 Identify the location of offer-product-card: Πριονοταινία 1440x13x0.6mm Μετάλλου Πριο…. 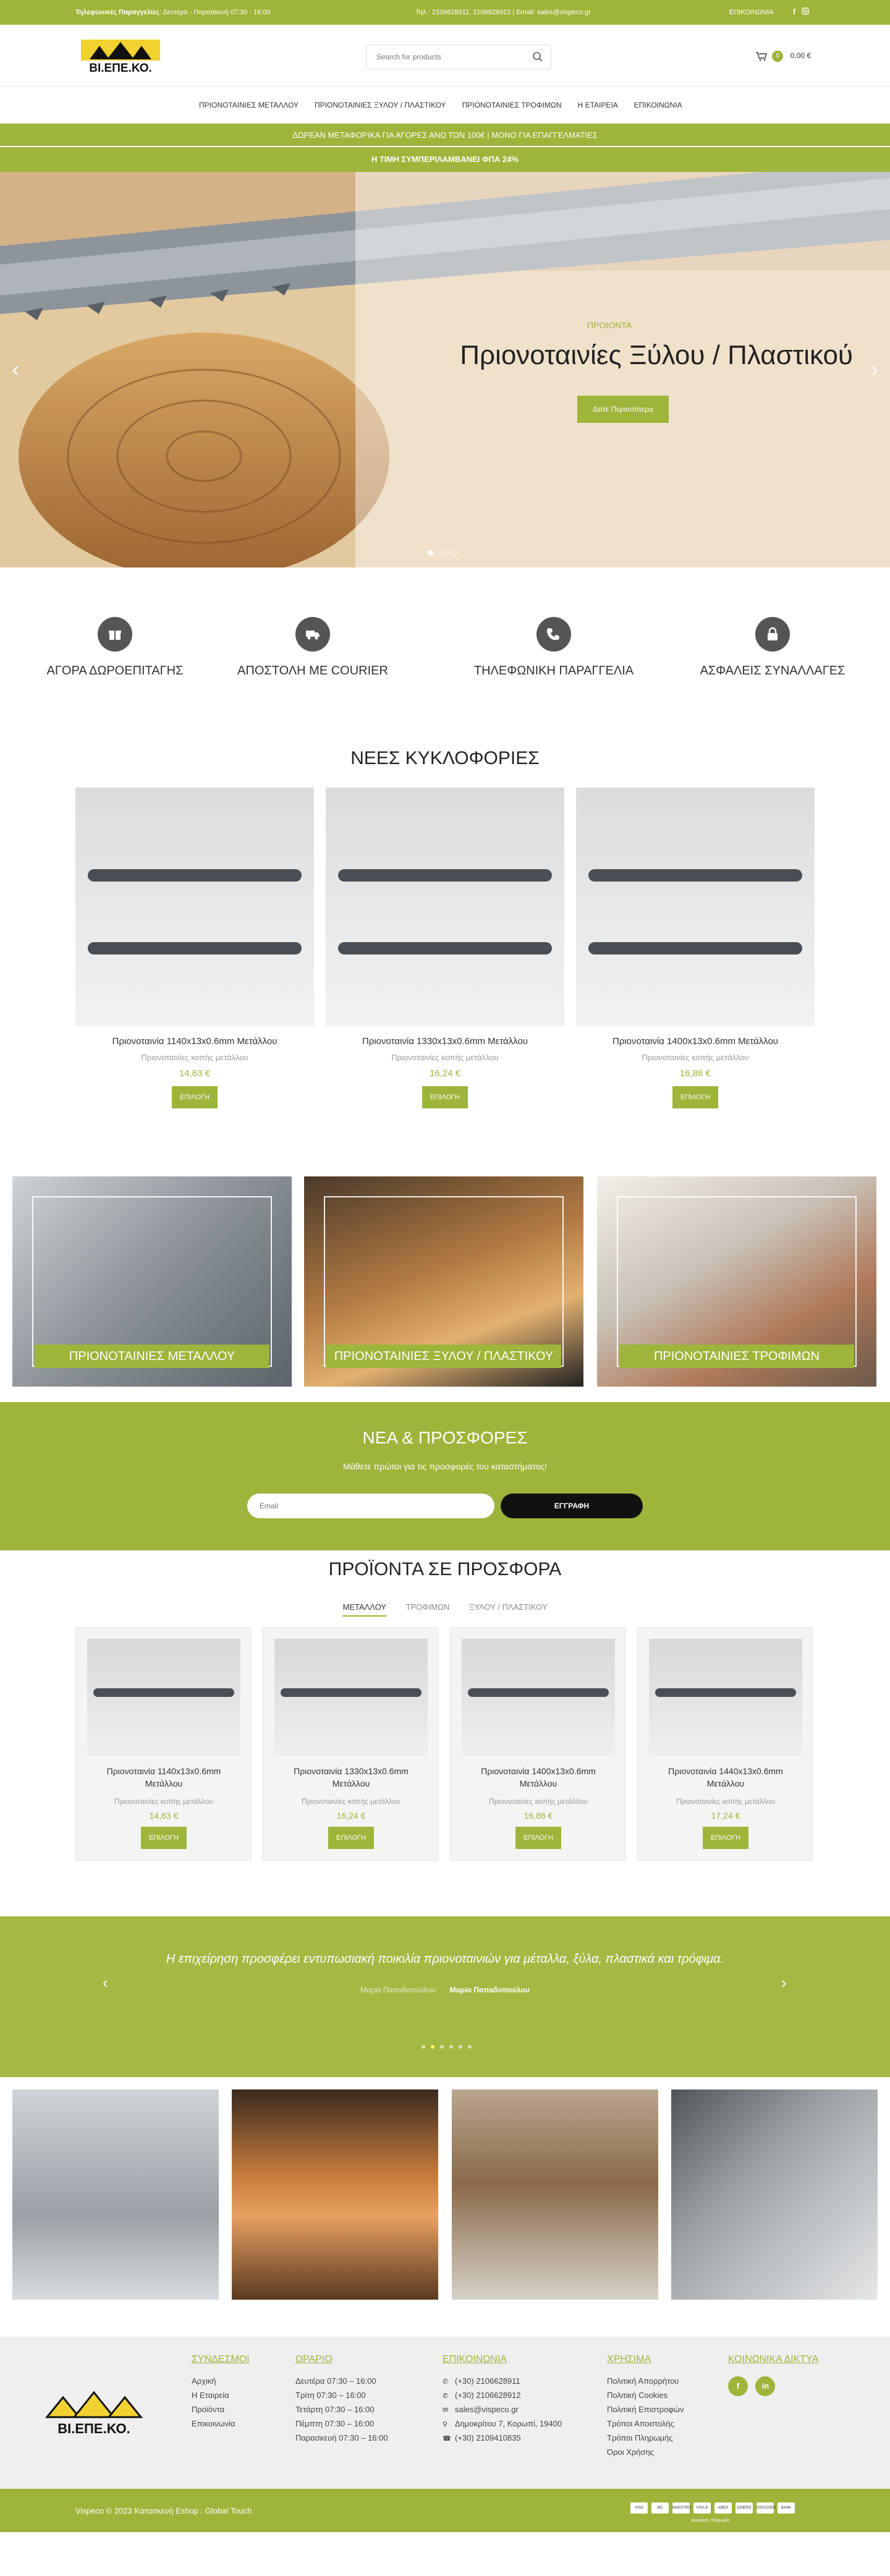
(725, 1744).